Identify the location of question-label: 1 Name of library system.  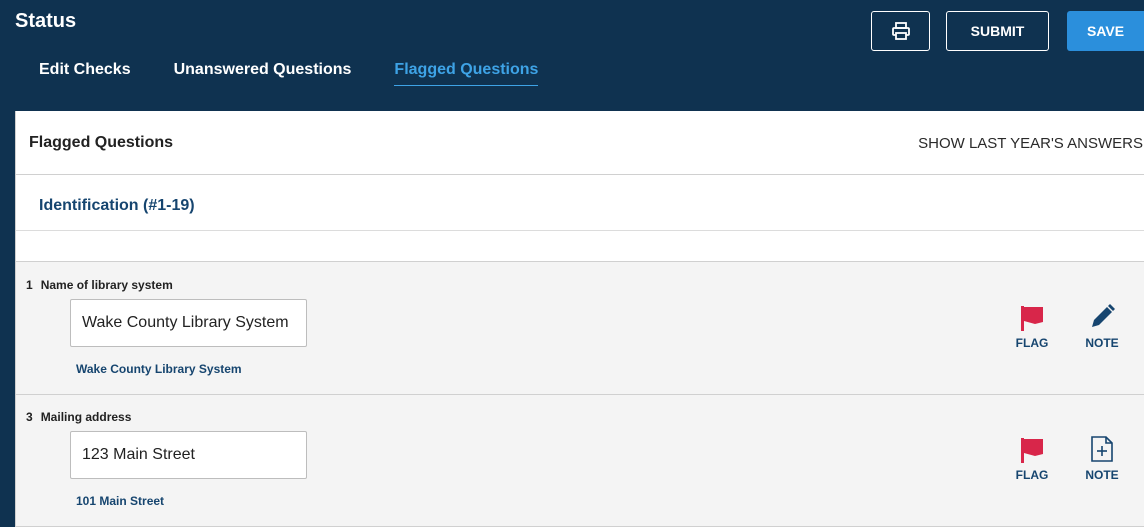
(99, 285).